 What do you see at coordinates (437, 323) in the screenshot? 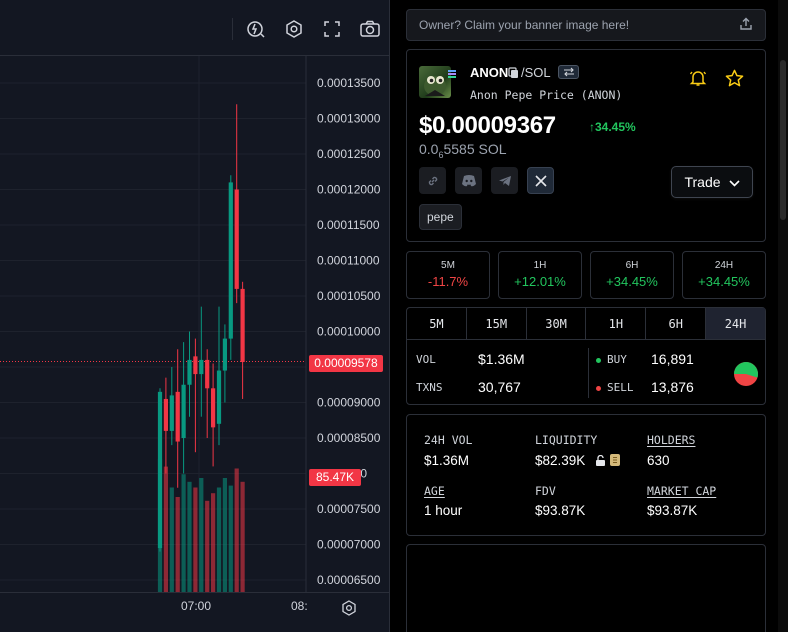
I see `tab-5m: 5M` at bounding box center [437, 323].